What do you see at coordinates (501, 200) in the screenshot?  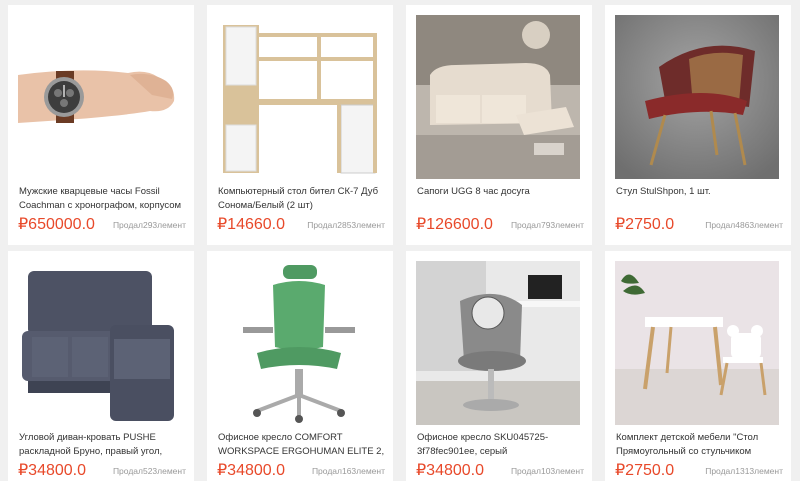 I see `product-title: Сапоги UGG 8 час досуга` at bounding box center [501, 200].